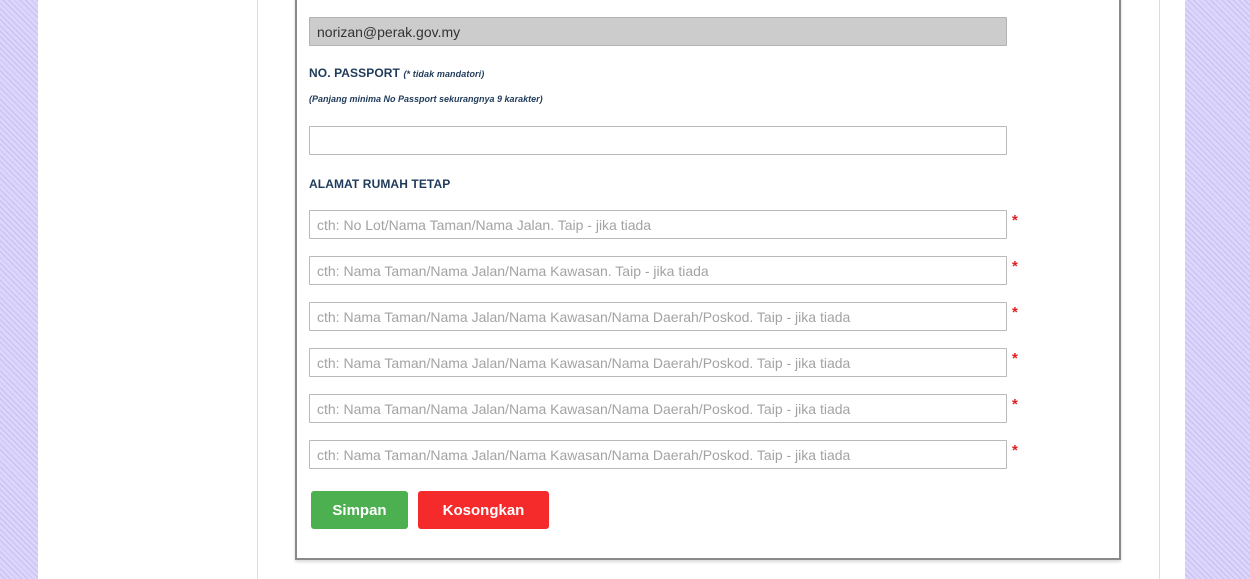 This screenshot has height=579, width=1250. Describe the element at coordinates (483, 510) in the screenshot. I see `clear-button: Kosongkan` at that location.